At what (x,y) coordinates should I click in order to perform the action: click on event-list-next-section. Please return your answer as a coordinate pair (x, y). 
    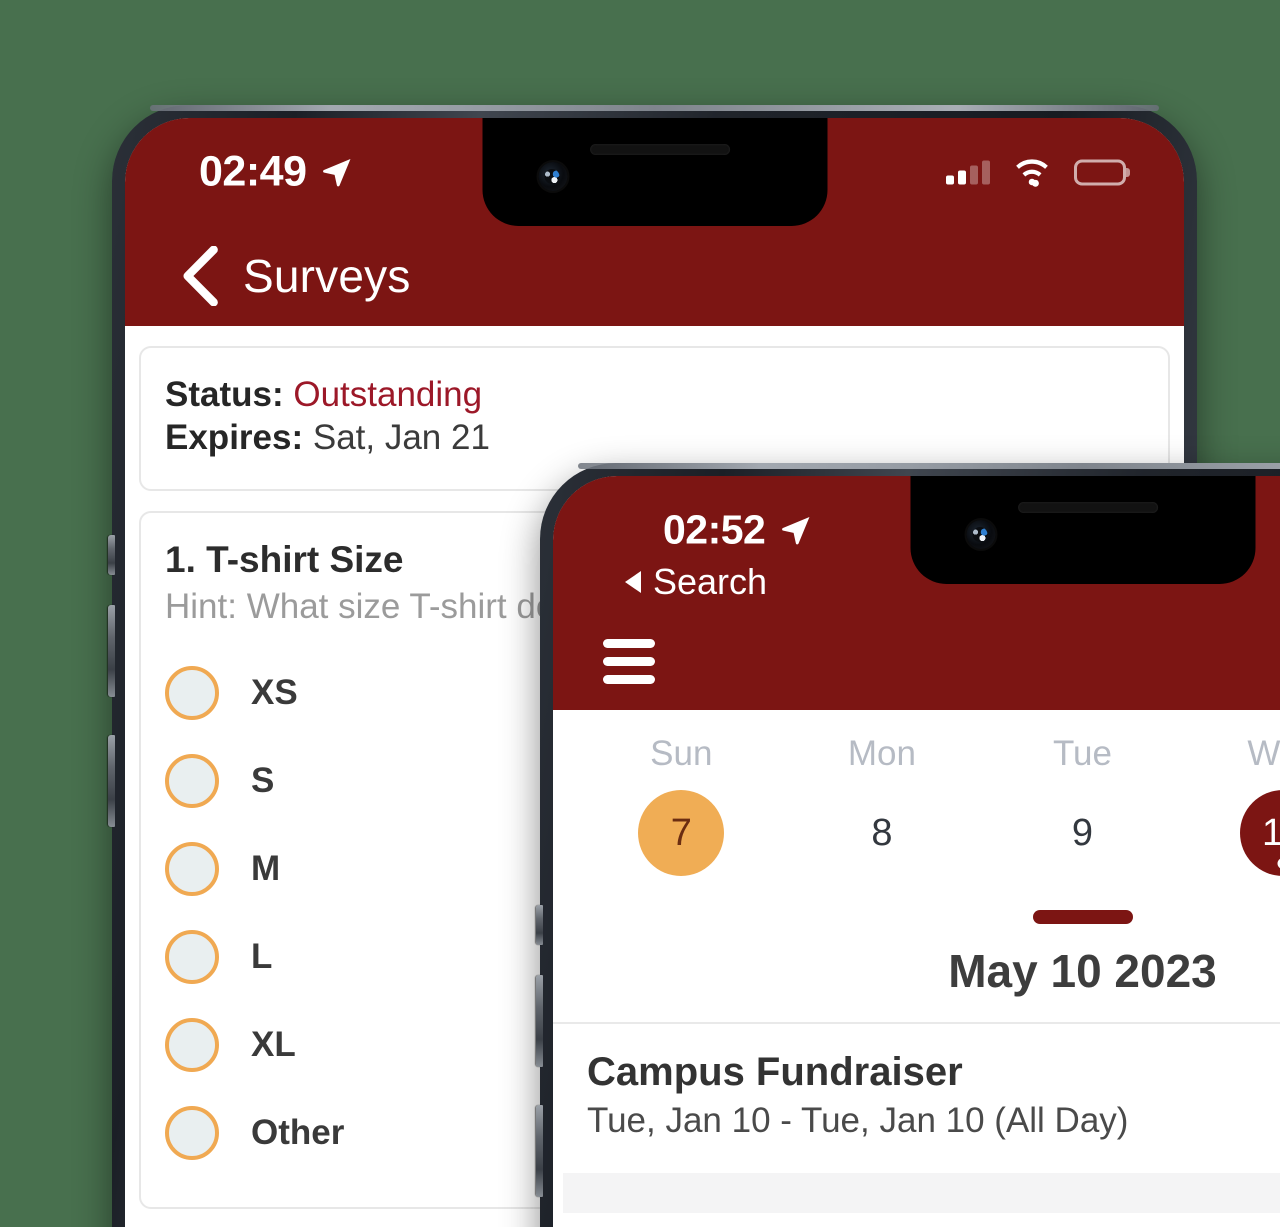
    Looking at the image, I should click on (921, 1193).